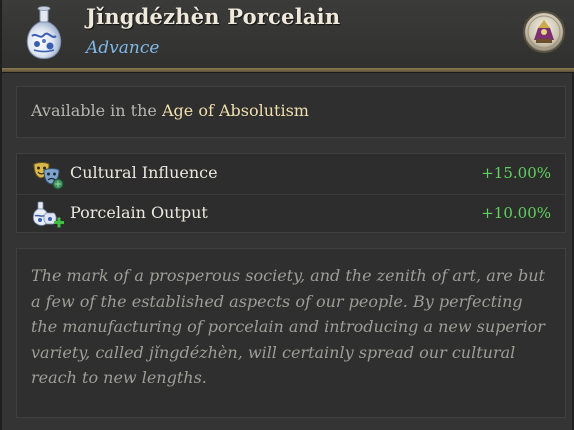 Image resolution: width=574 pixels, height=430 pixels. What do you see at coordinates (544, 32) in the screenshot?
I see `age-emblem-icon` at bounding box center [544, 32].